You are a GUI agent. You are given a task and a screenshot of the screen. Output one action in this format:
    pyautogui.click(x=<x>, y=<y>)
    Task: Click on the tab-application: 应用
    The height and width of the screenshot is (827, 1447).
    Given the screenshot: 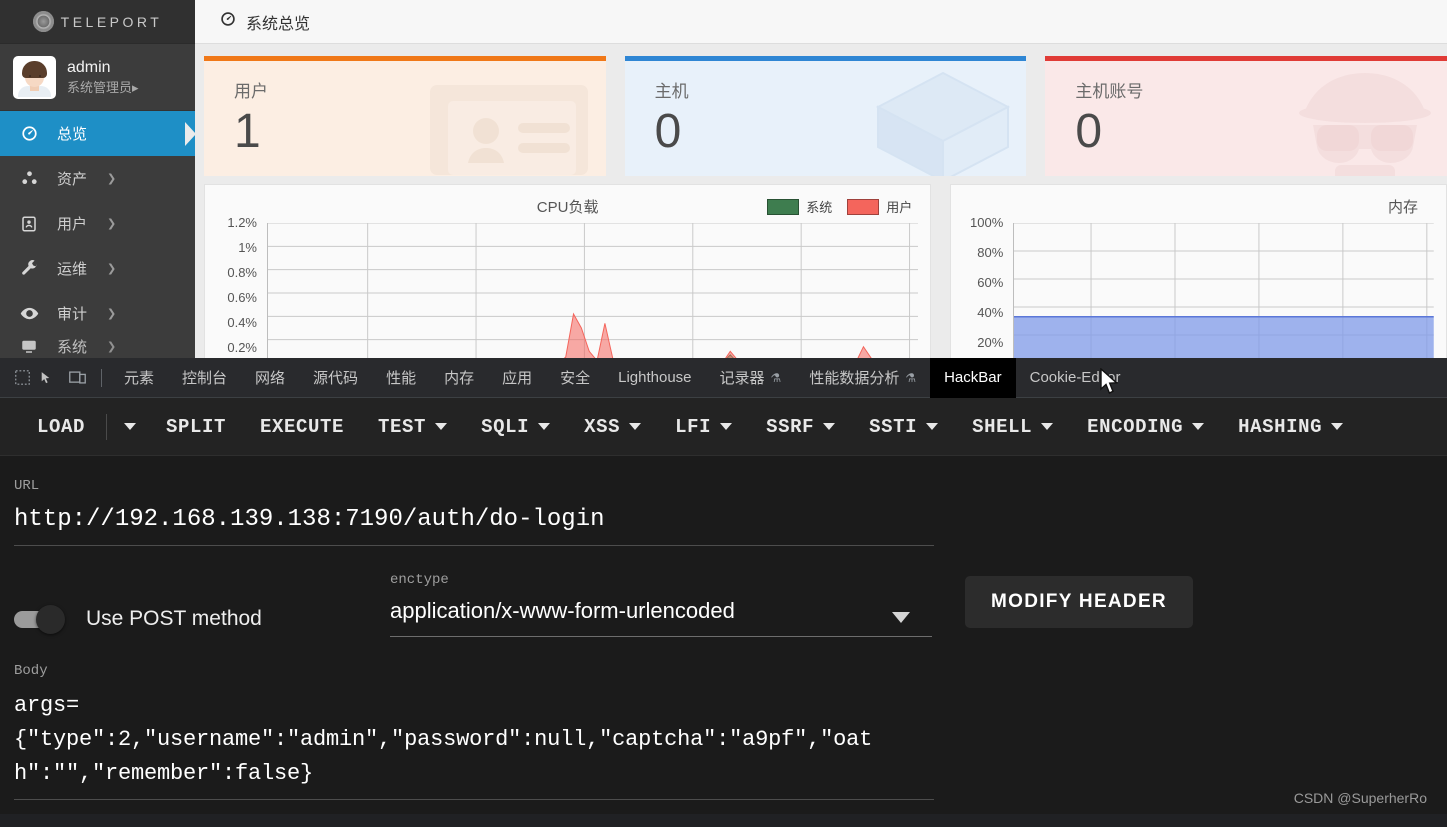 What is the action you would take?
    pyautogui.click(x=517, y=378)
    